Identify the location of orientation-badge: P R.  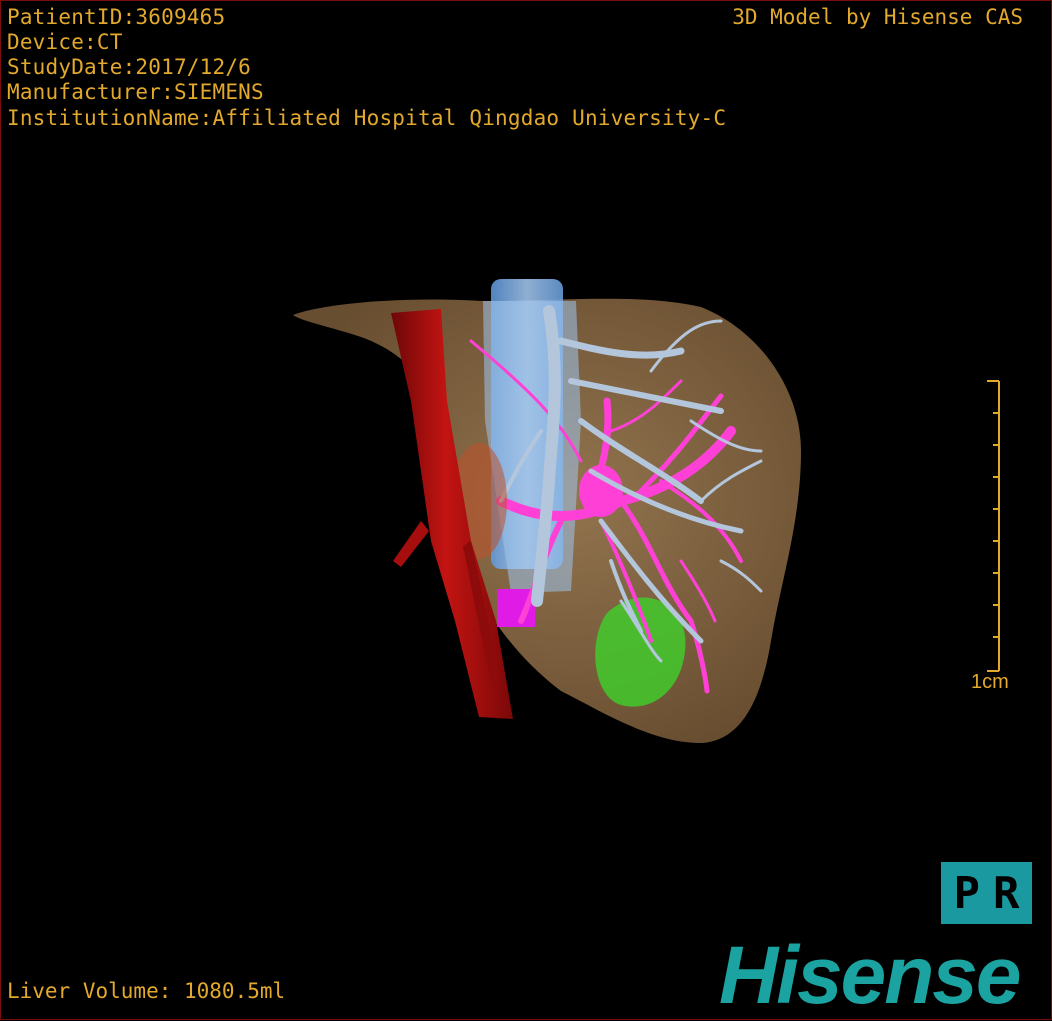
(986, 893).